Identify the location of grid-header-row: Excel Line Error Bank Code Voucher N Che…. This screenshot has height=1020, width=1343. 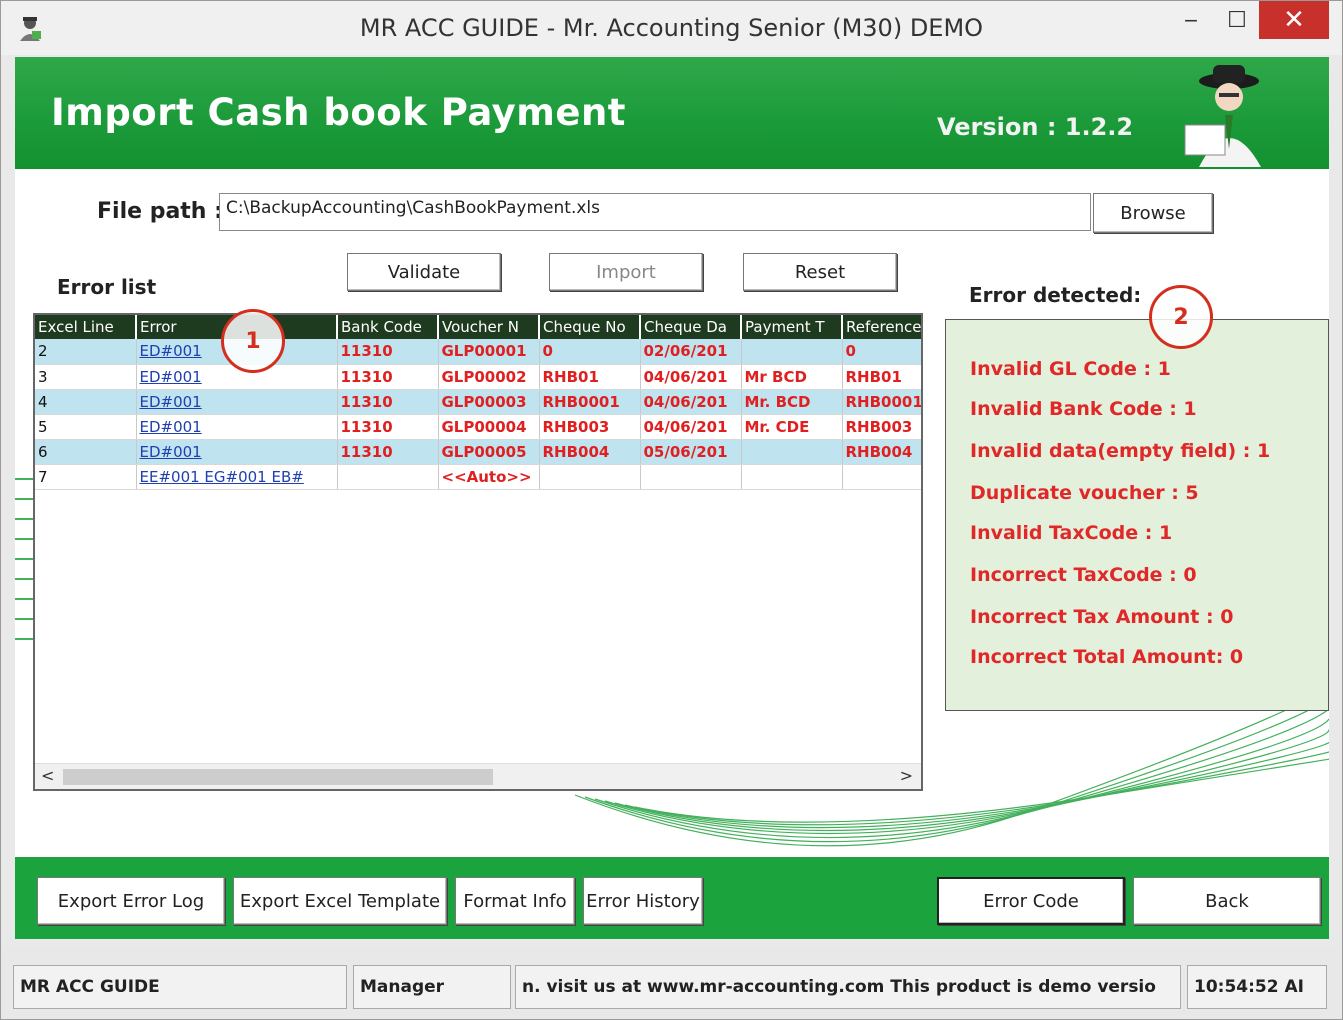
(478, 327).